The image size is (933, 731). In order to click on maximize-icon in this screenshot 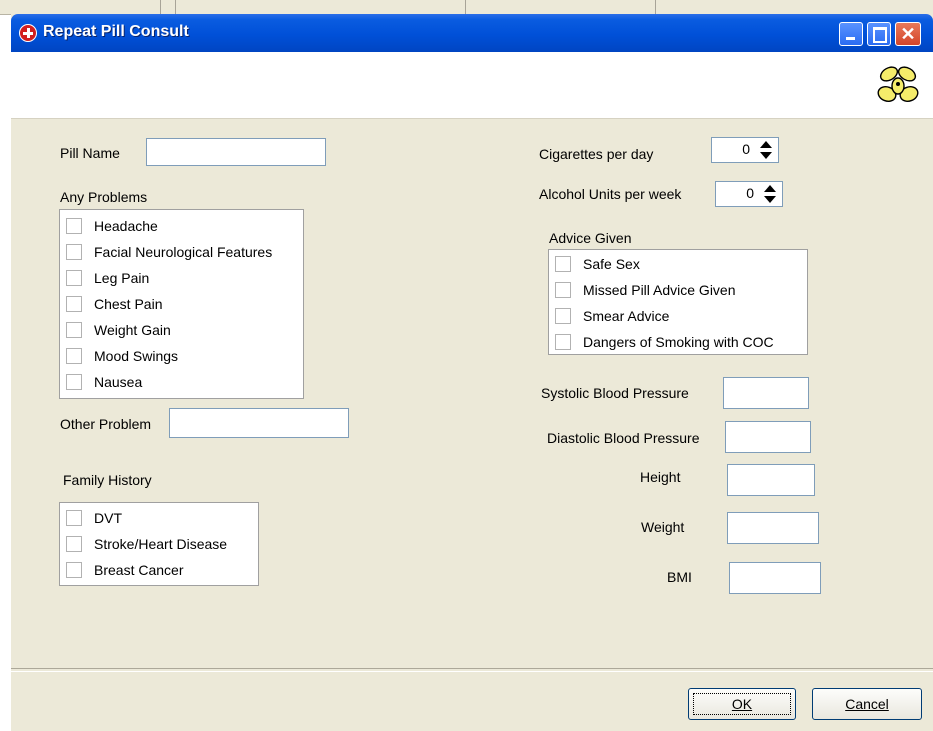, I will do `click(880, 35)`.